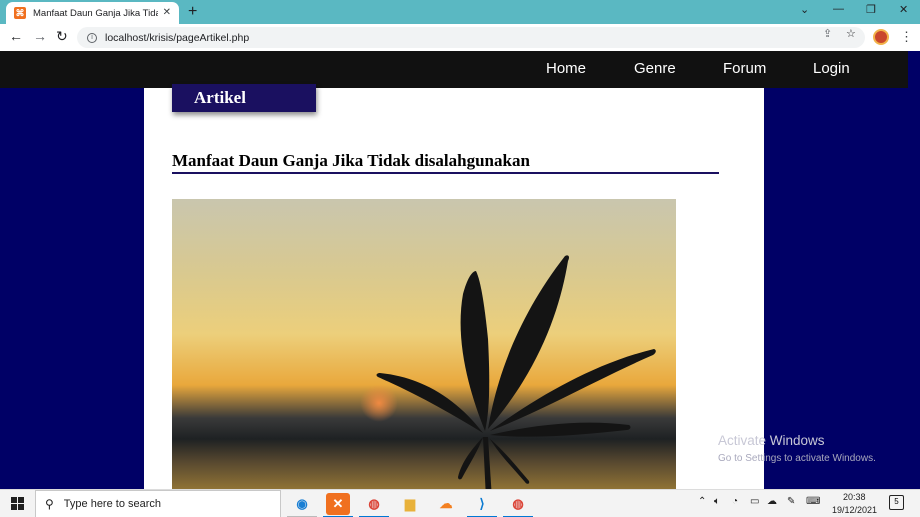 The image size is (920, 517). Describe the element at coordinates (838, 9) in the screenshot. I see `minimize-icon: —` at that location.